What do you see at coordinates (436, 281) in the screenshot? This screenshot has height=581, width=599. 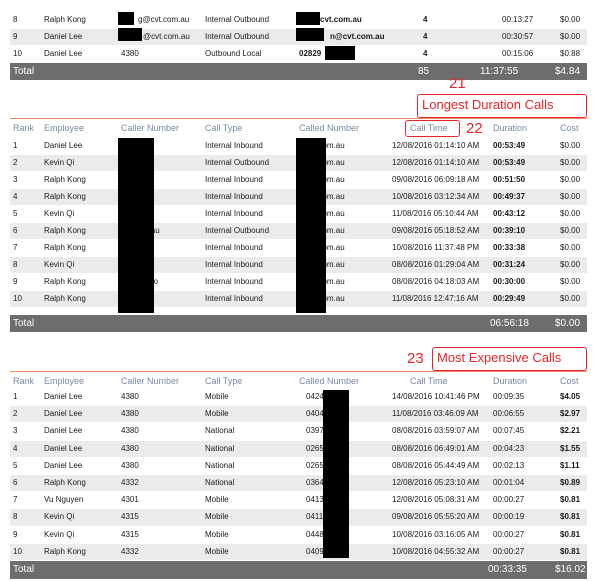 I see `call-time-cell: 08/08/2016 04:18:03 AM` at bounding box center [436, 281].